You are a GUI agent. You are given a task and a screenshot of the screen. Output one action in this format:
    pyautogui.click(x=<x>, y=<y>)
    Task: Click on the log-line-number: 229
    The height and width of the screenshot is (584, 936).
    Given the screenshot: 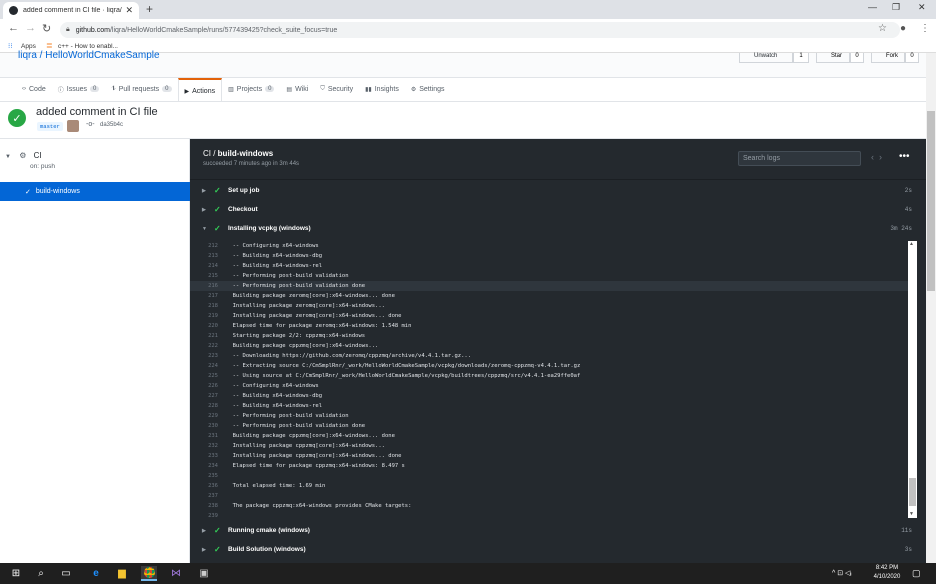 What is the action you would take?
    pyautogui.click(x=208, y=416)
    